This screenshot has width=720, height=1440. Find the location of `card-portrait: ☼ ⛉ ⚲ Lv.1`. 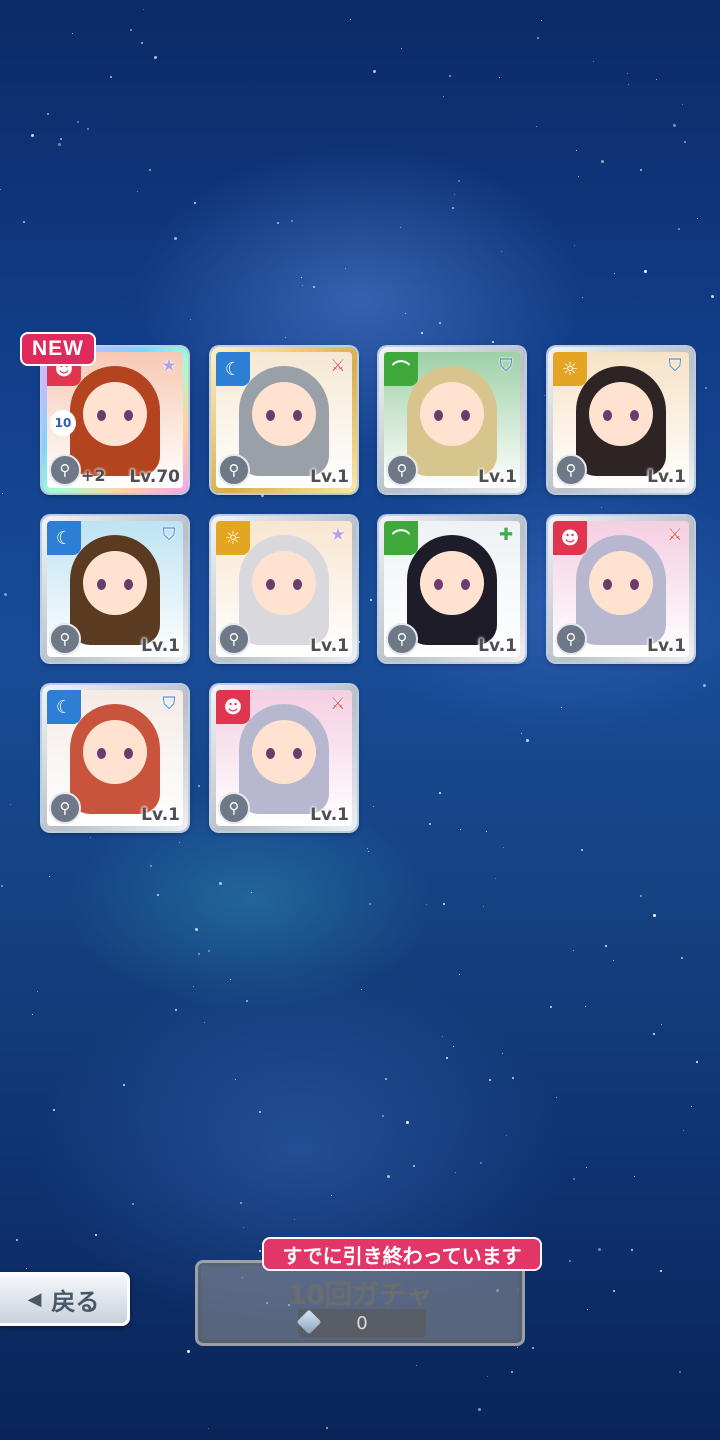

card-portrait: ☼ ⛉ ⚲ Lv.1 is located at coordinates (621, 420).